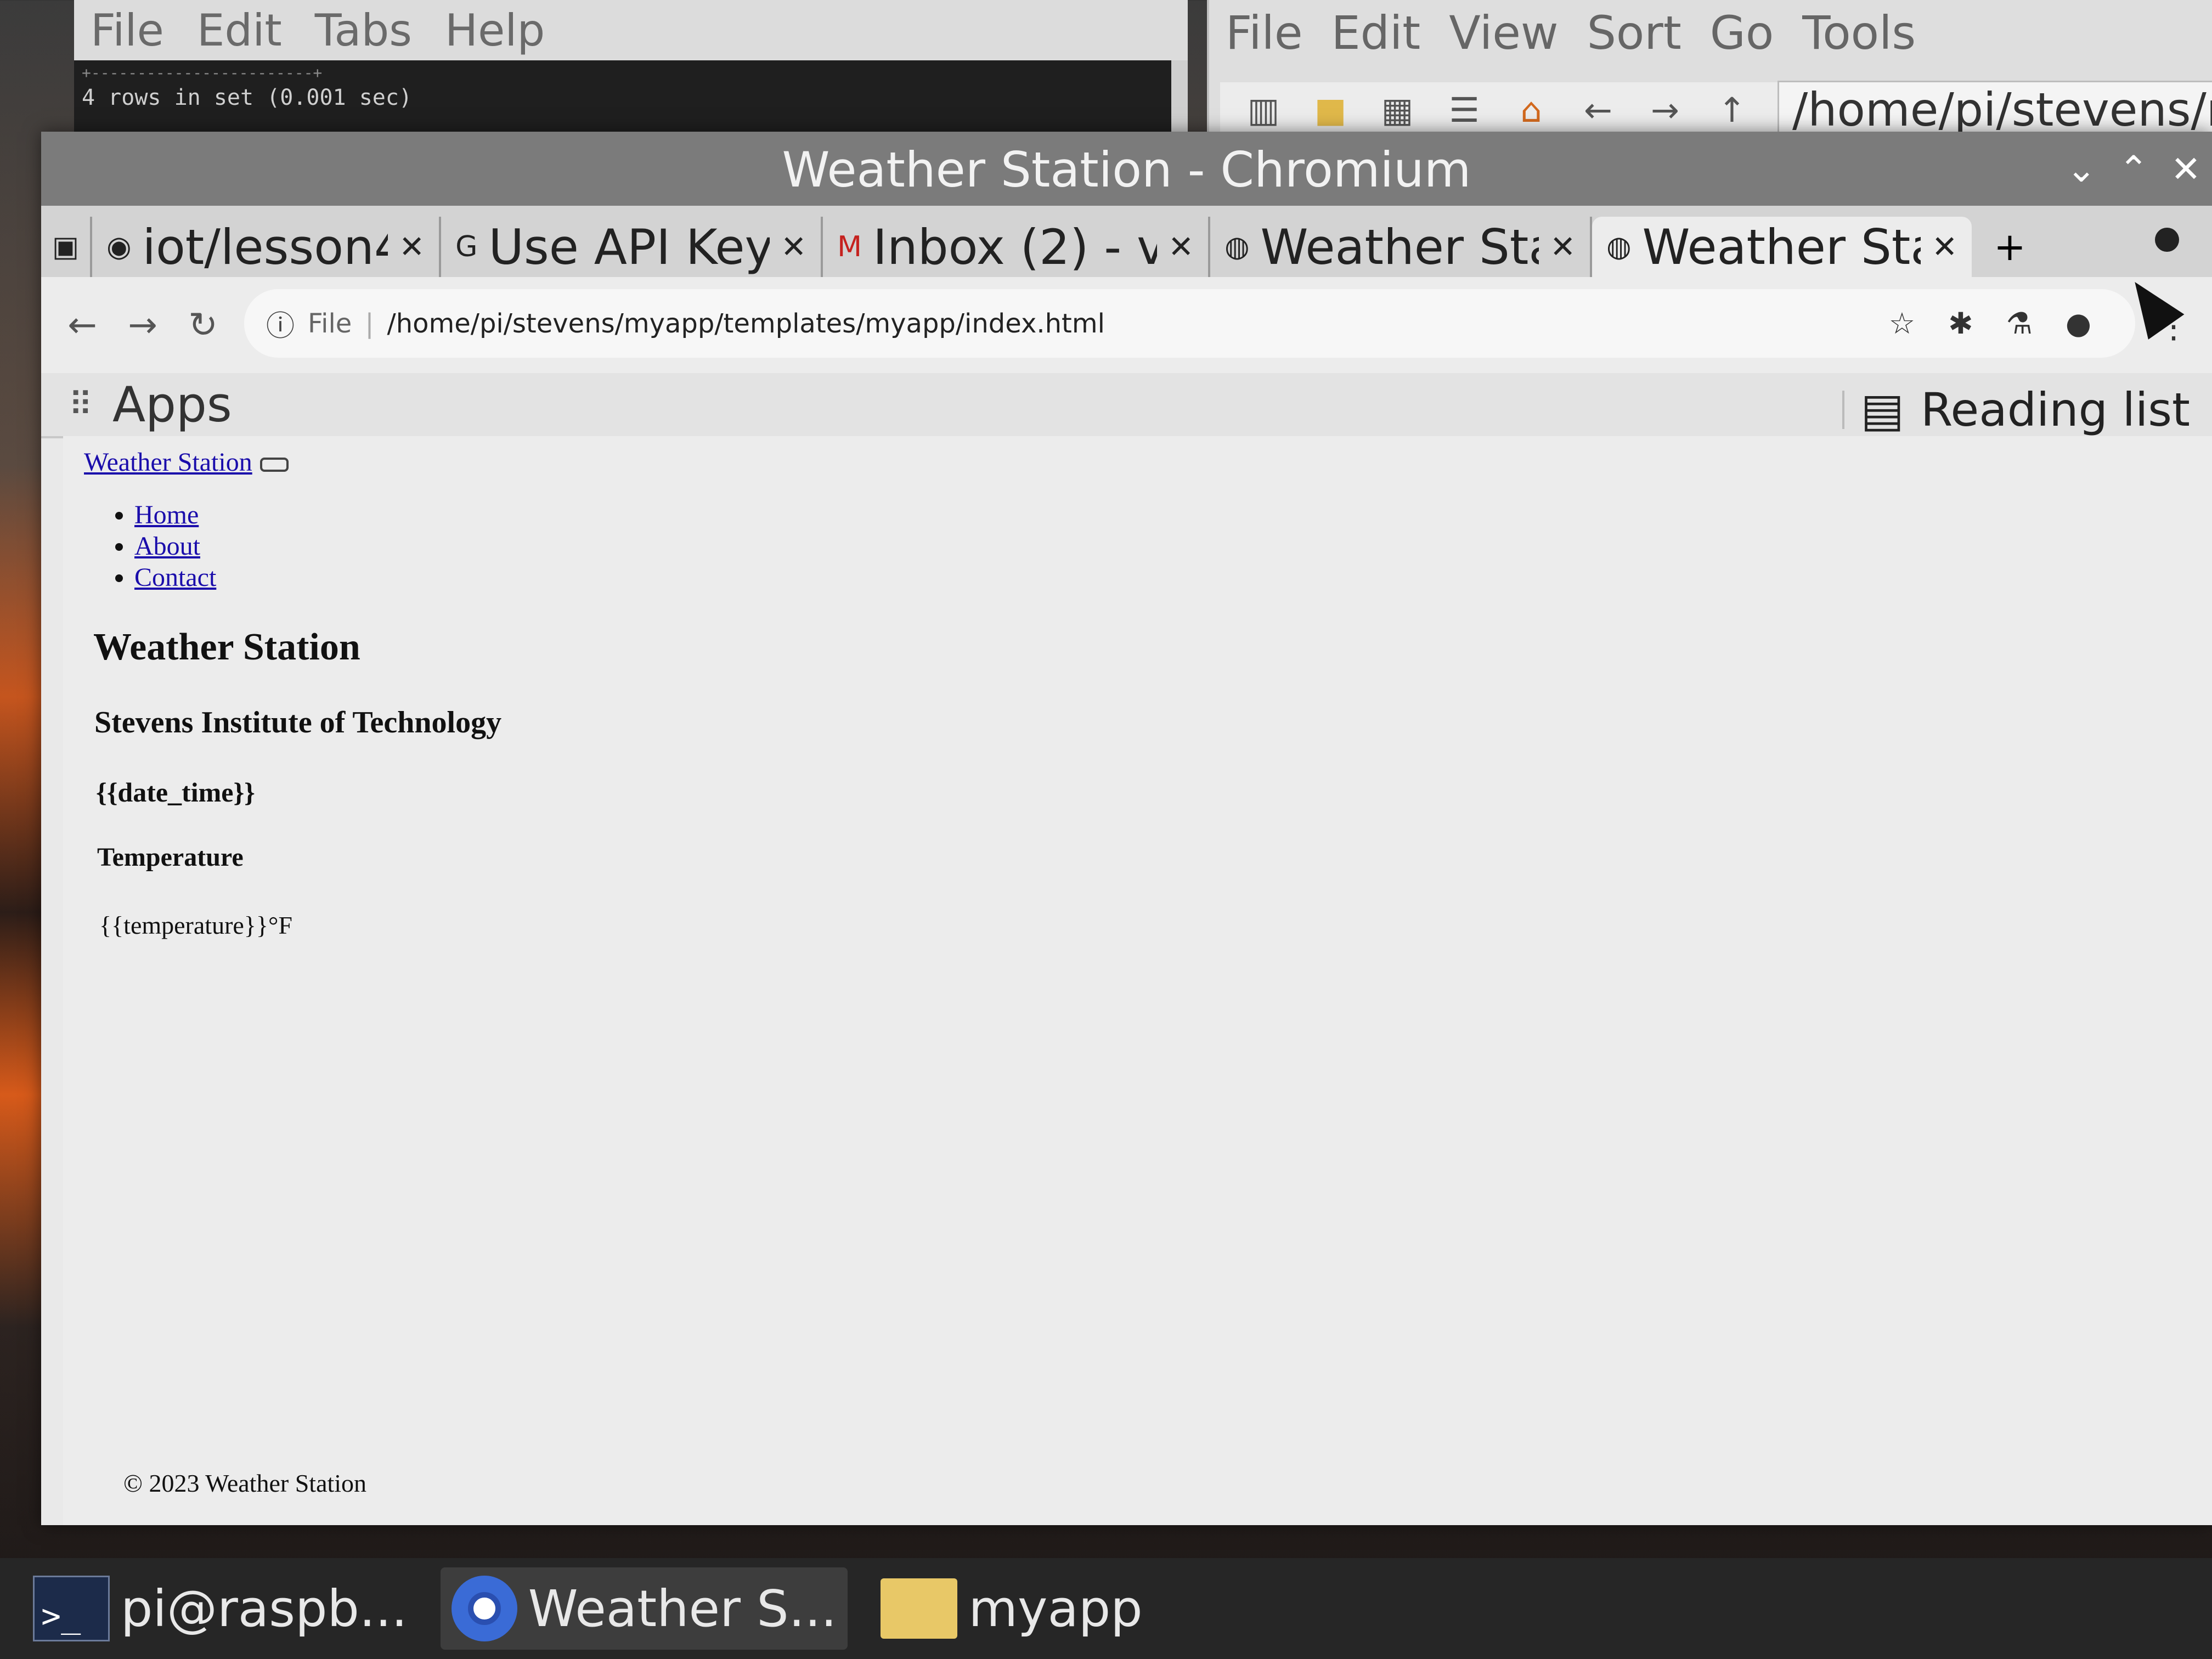  Describe the element at coordinates (203, 325) in the screenshot. I see `reload-icon: ↻` at that location.